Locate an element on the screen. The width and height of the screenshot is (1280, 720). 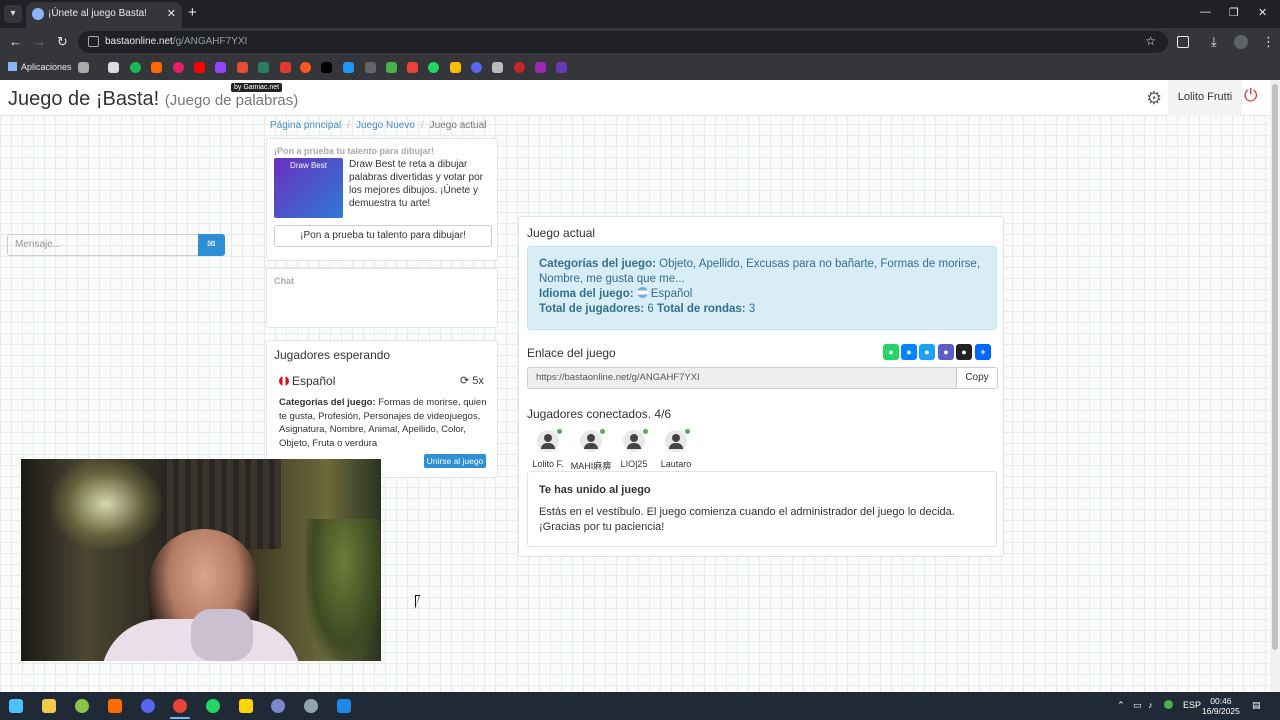
share-snapchat-icon: ● is located at coordinates (964, 352).